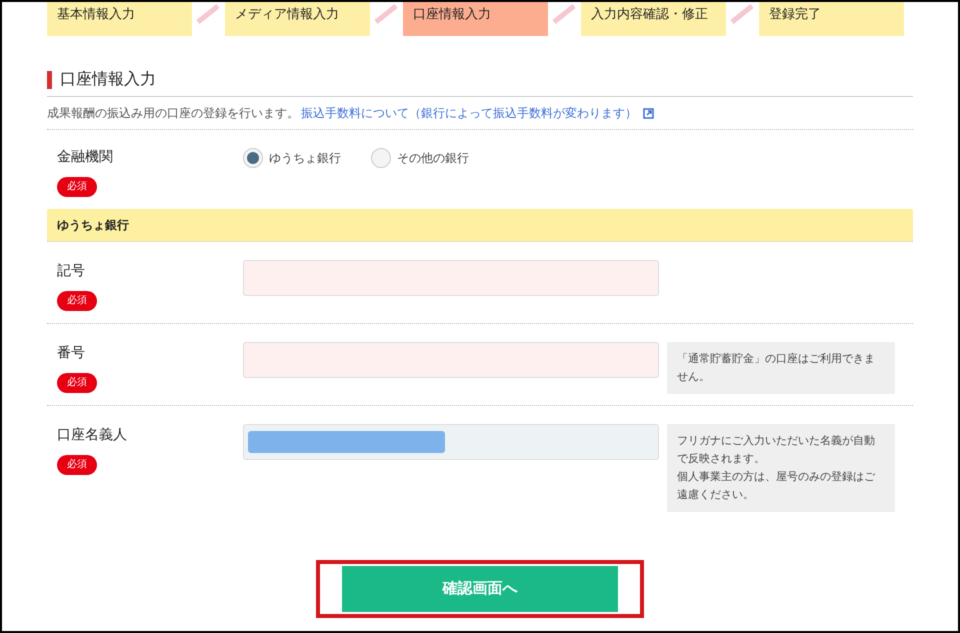 The image size is (960, 633). What do you see at coordinates (831, 19) in the screenshot?
I see `progress-step: 登録完了` at bounding box center [831, 19].